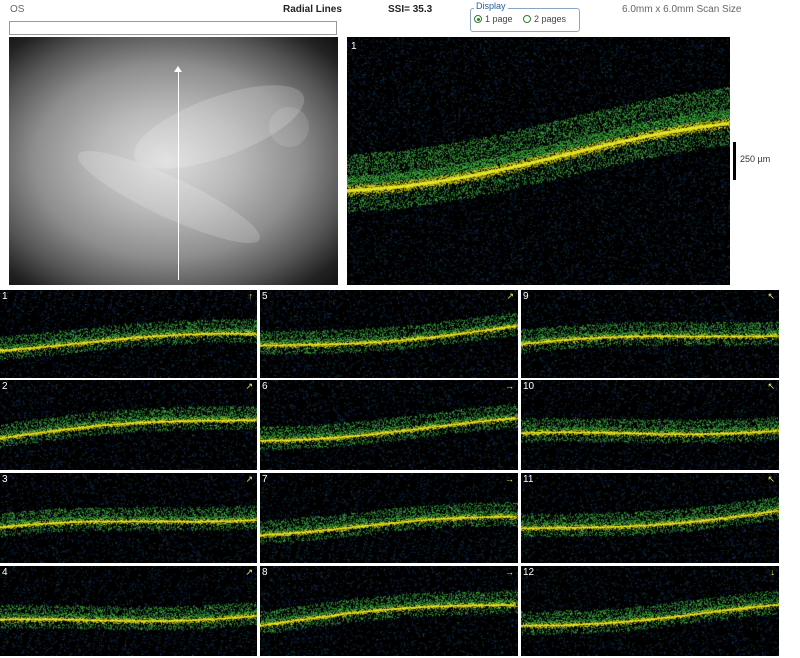 The image size is (800, 658). Describe the element at coordinates (17, 9) in the screenshot. I see `eye-label: OS` at that location.